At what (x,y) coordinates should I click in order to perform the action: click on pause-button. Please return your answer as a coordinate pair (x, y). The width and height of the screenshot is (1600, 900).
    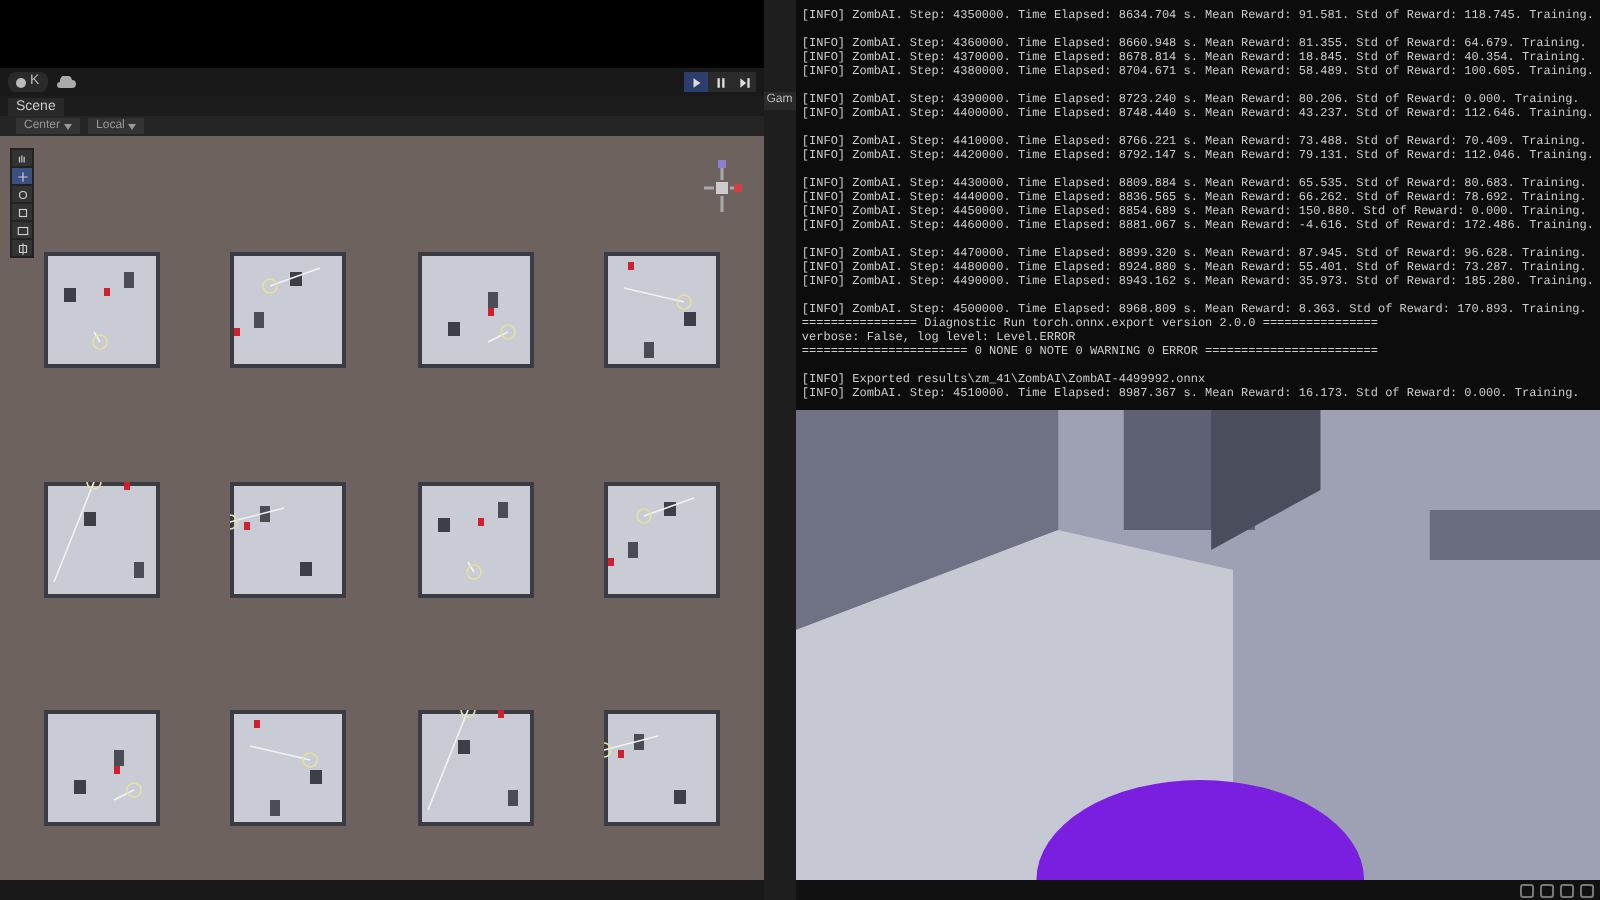
    Looking at the image, I should click on (720, 82).